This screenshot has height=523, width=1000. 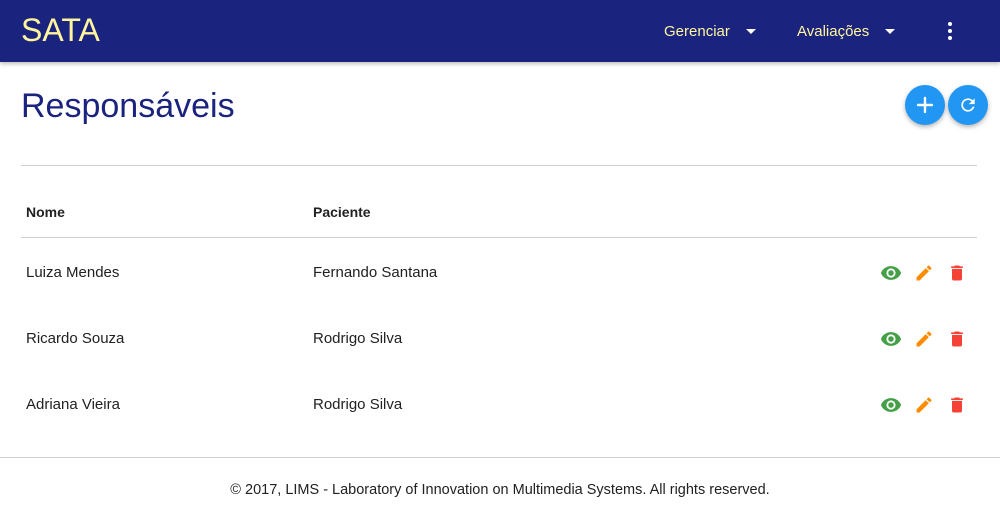 What do you see at coordinates (499, 212) in the screenshot?
I see `table-header: Nome Paciente` at bounding box center [499, 212].